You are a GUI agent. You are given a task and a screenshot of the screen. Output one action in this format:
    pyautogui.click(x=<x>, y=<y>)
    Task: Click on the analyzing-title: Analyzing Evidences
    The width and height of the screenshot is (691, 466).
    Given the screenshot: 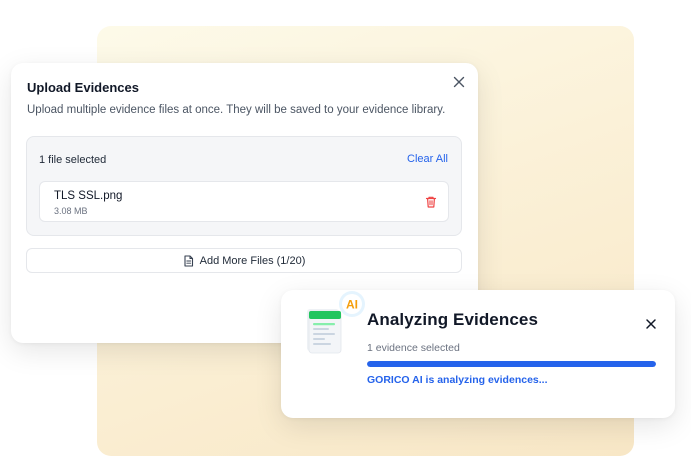 What is the action you would take?
    pyautogui.click(x=453, y=319)
    